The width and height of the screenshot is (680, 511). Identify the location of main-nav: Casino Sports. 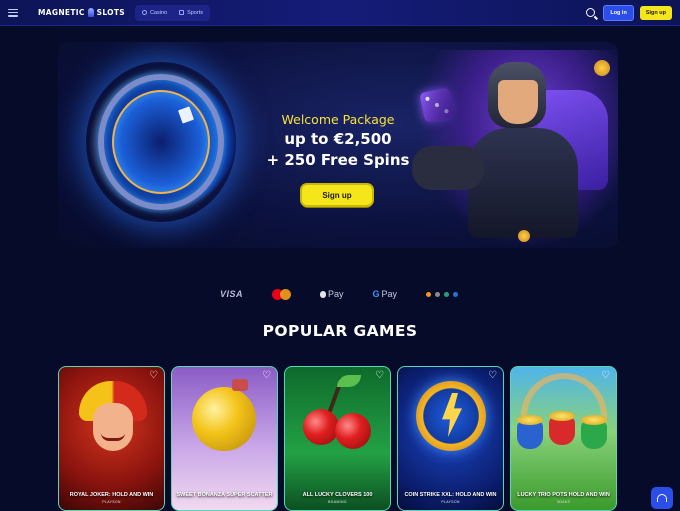
(172, 12).